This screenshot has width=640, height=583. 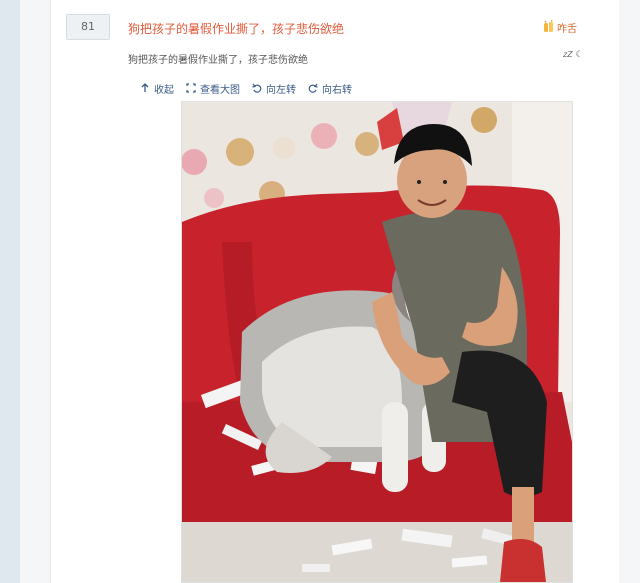 I want to click on image-toolbar: 收起 查看大图 向左转 向右转, so click(x=246, y=88).